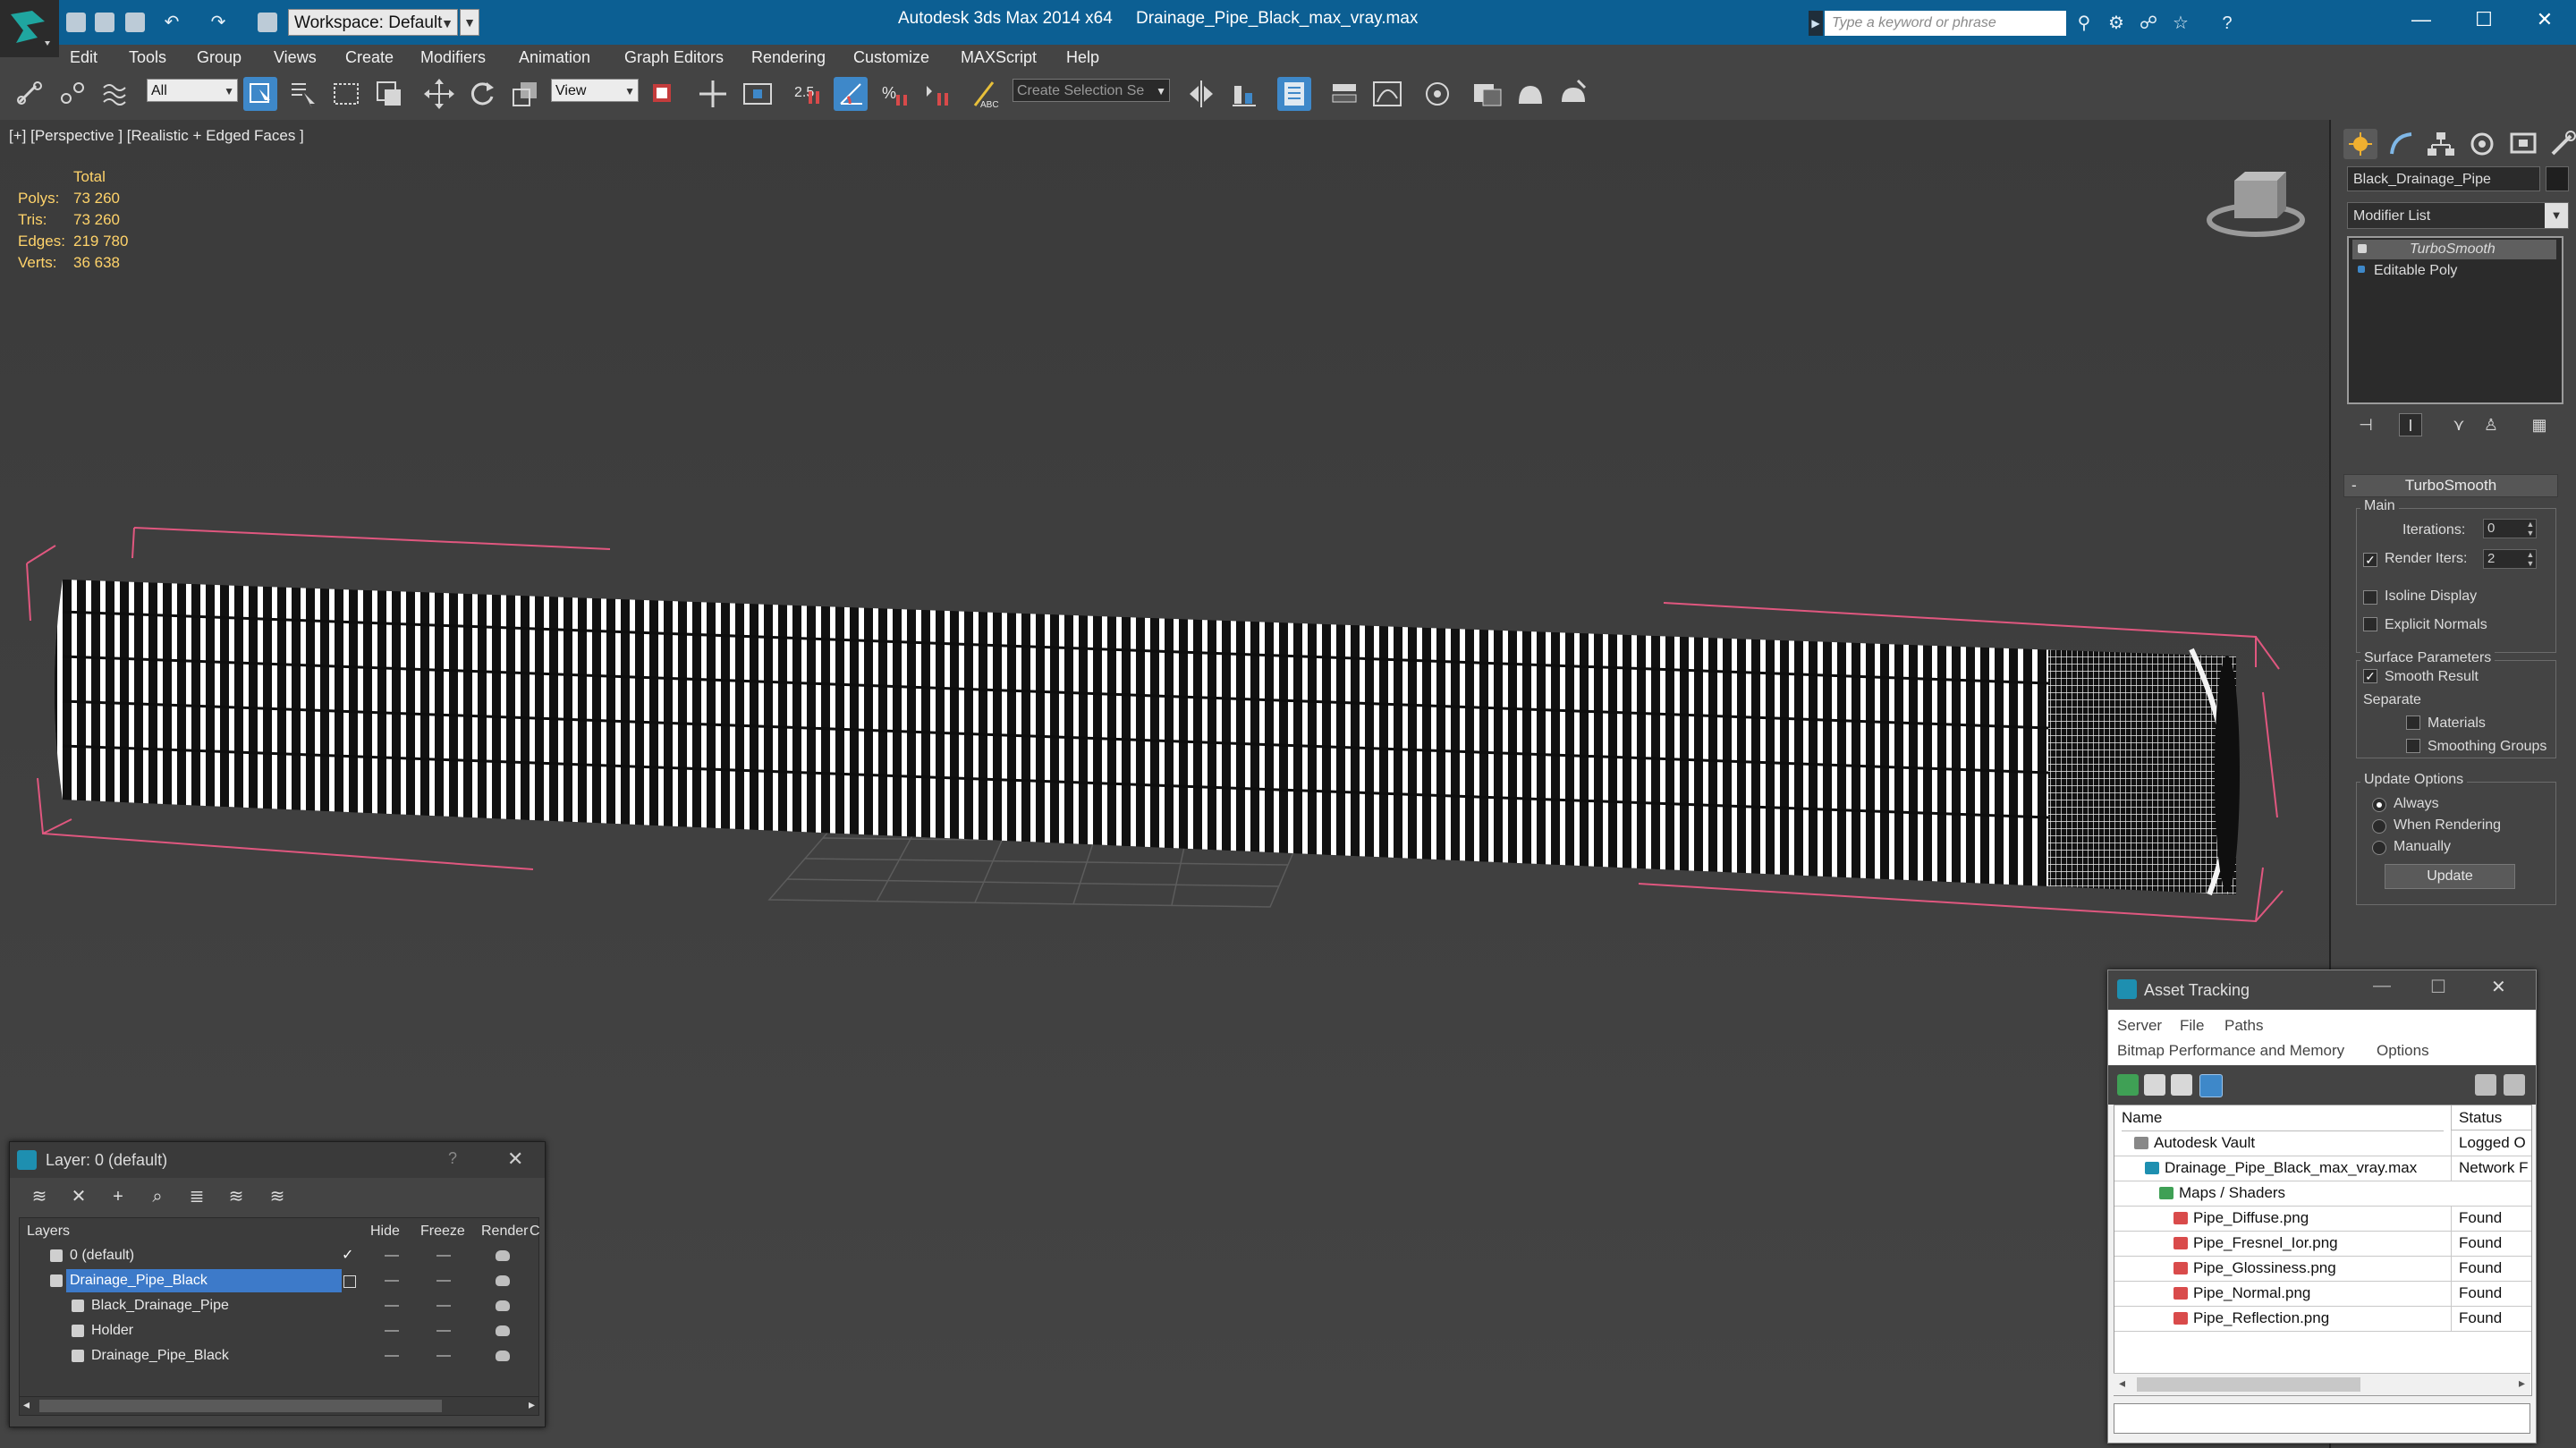  What do you see at coordinates (303, 94) in the screenshot?
I see `select-by-name-icon` at bounding box center [303, 94].